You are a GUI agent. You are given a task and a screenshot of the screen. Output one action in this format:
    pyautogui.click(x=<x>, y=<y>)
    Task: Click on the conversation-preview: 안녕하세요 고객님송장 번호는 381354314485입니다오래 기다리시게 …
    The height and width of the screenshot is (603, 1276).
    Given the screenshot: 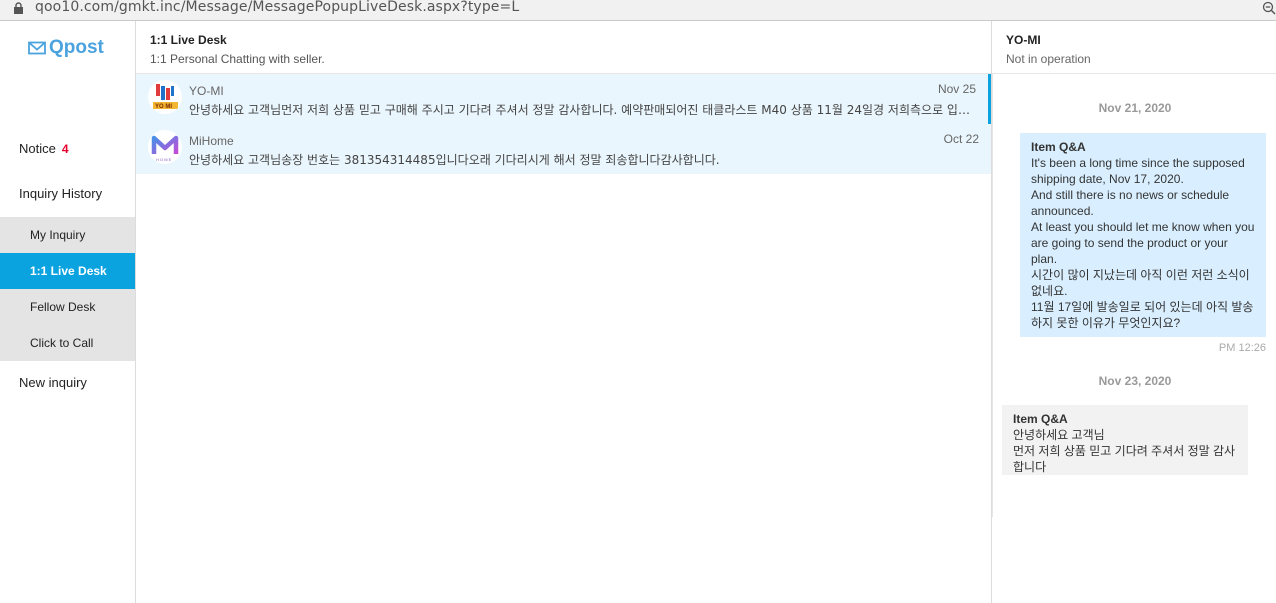 What is the action you would take?
    pyautogui.click(x=454, y=160)
    